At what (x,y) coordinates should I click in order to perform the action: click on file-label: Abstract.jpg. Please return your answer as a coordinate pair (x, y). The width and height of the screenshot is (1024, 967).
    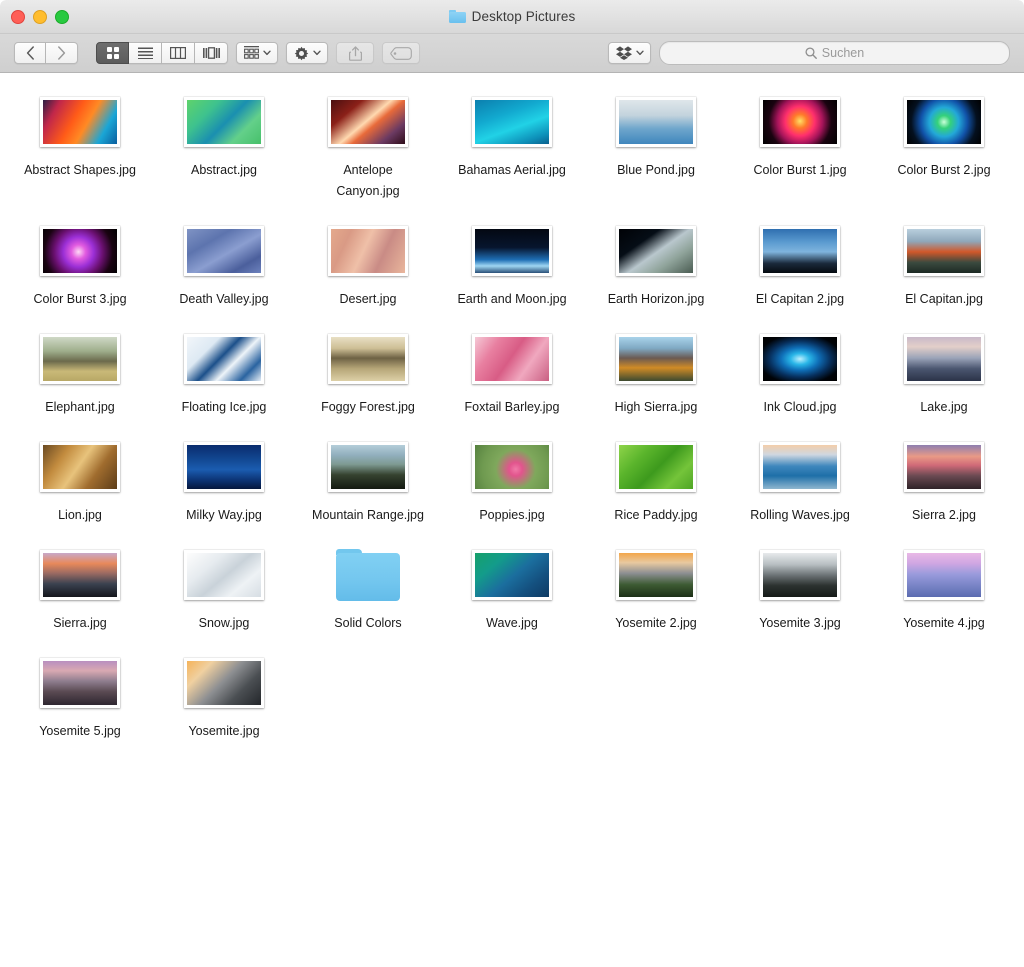
    Looking at the image, I should click on (223, 170).